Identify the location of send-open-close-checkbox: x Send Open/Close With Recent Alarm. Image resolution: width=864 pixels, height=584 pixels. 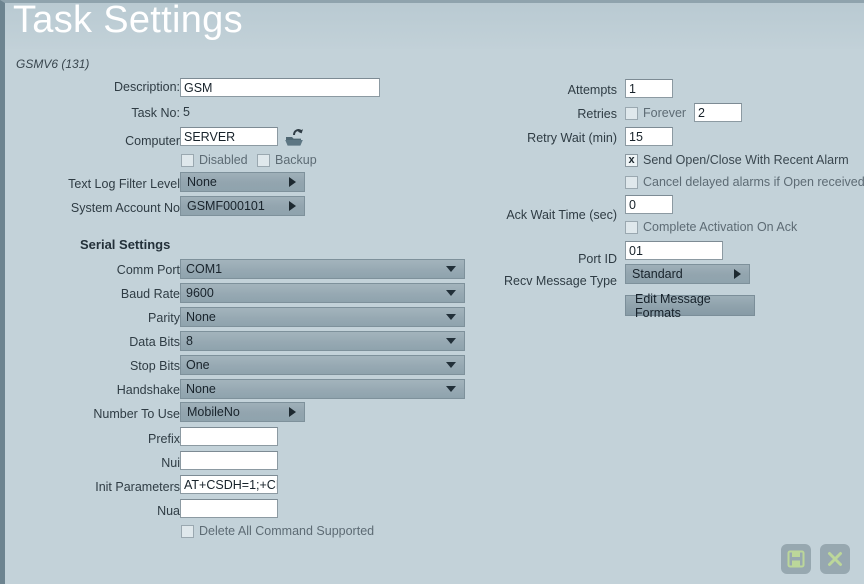
(737, 160).